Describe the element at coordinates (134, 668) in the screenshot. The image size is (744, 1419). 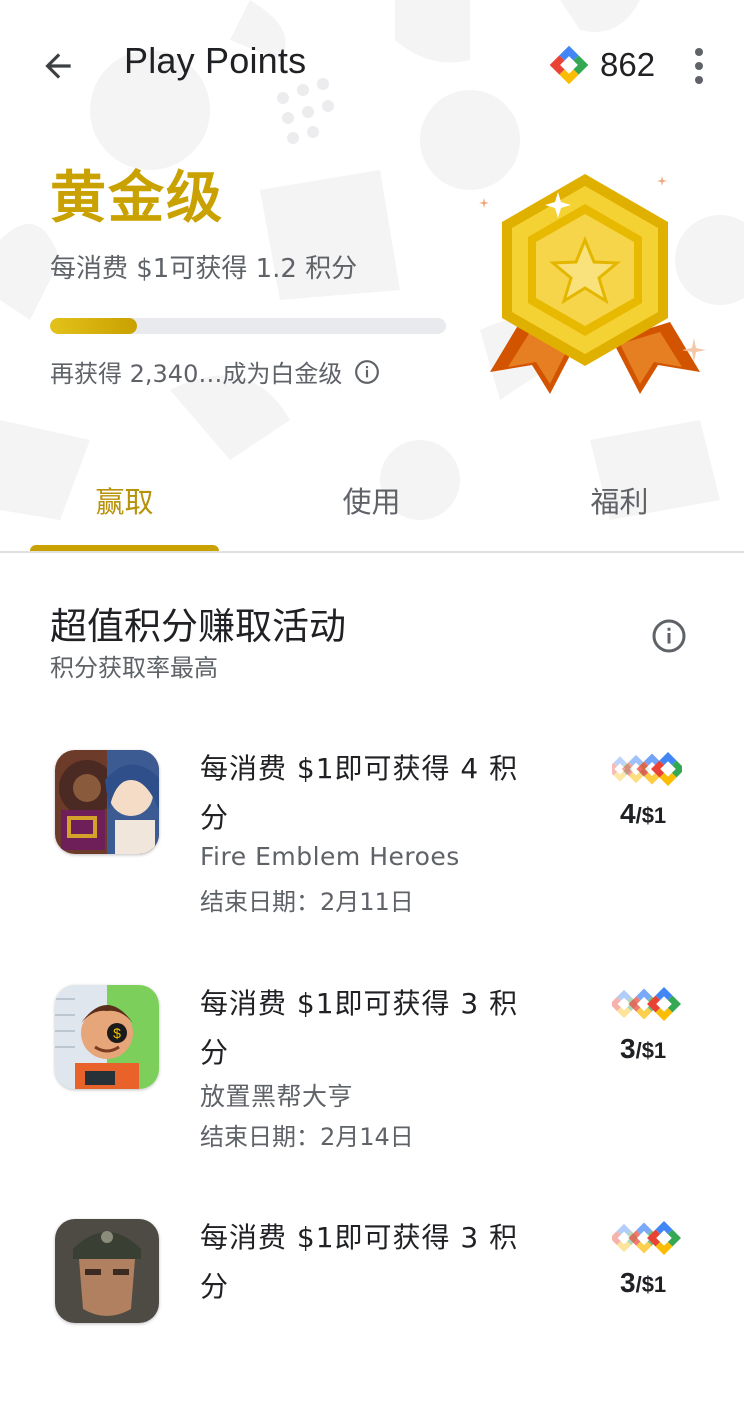
I see `section-subtitle: 积分获取率最高` at that location.